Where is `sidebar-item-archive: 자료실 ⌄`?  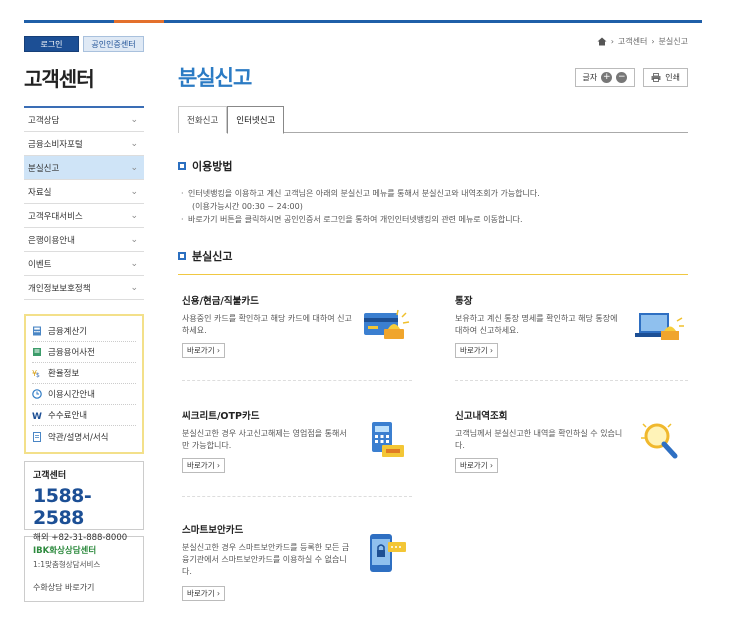 sidebar-item-archive: 자료실 ⌄ is located at coordinates (84, 192).